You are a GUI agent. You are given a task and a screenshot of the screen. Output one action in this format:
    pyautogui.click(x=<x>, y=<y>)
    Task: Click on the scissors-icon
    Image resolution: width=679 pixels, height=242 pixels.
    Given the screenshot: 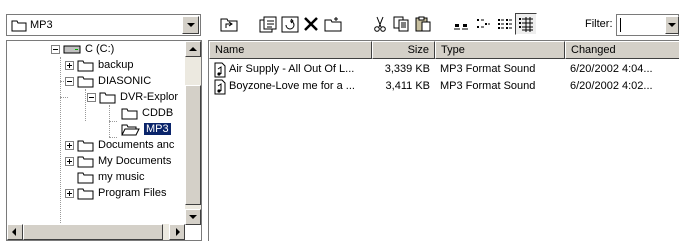 What is the action you would take?
    pyautogui.click(x=380, y=24)
    